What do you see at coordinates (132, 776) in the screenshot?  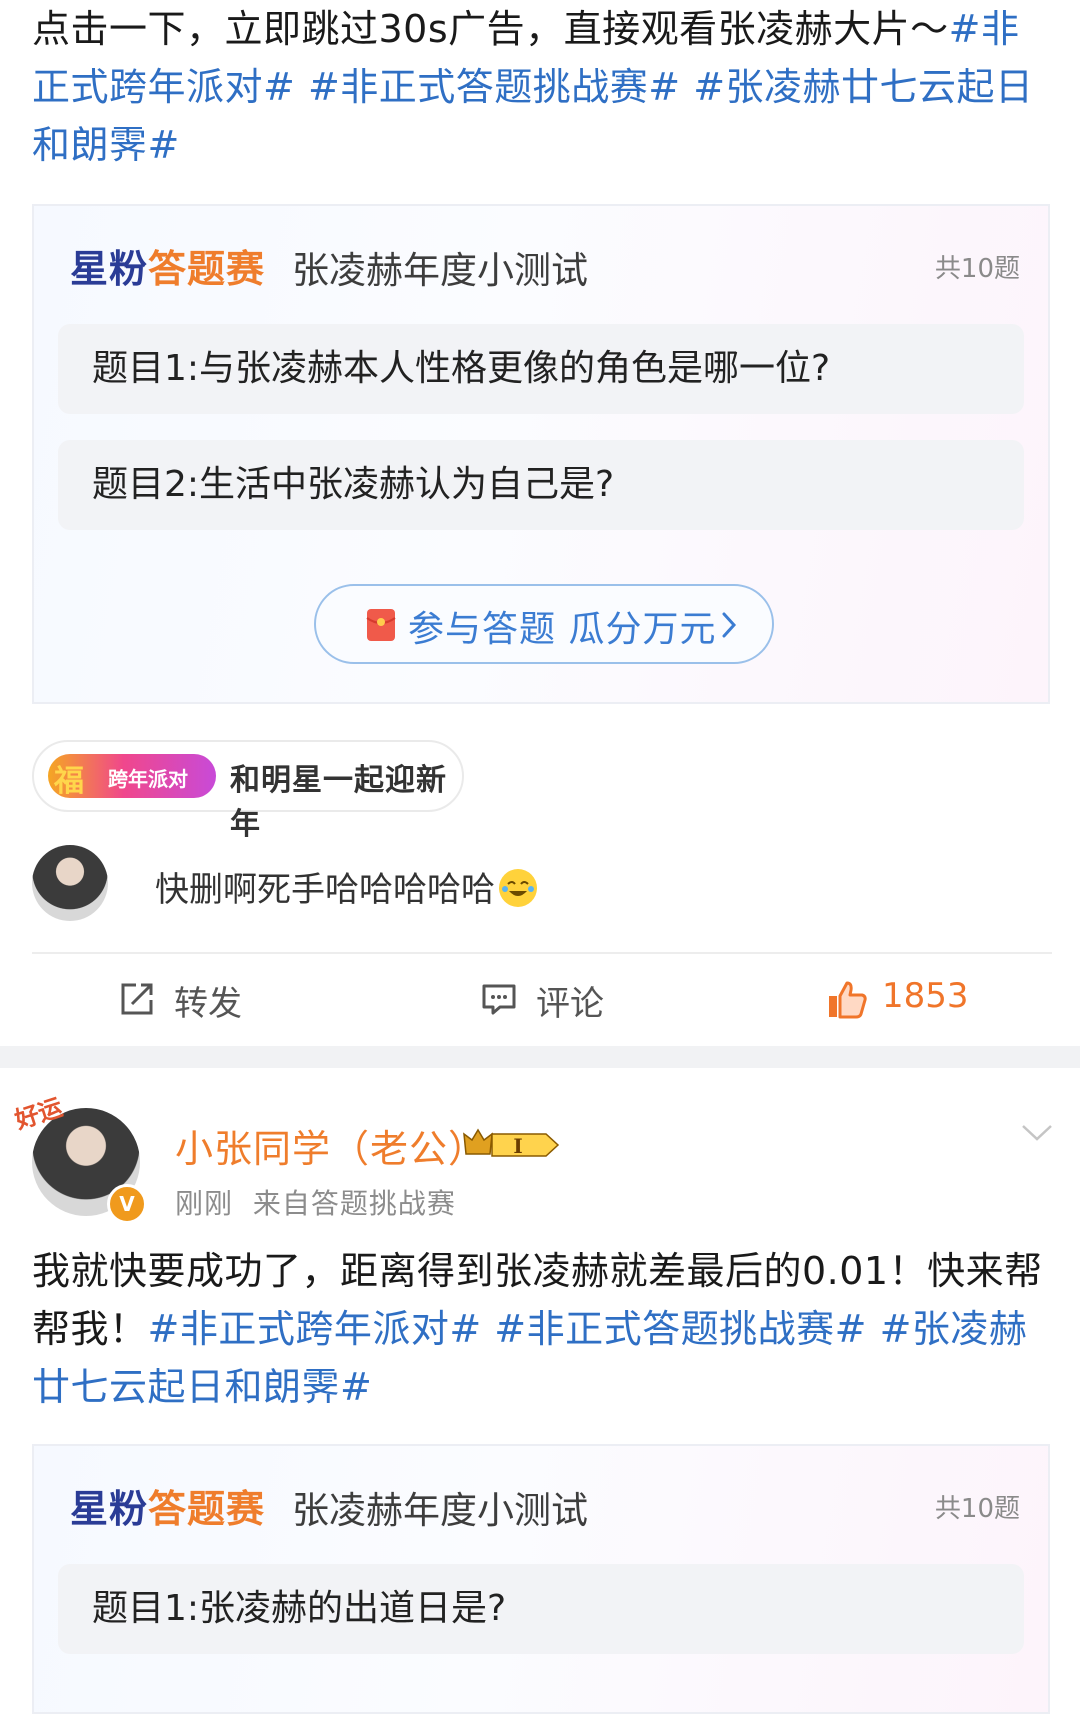 I see `new-year-party-badge: 福 跨年派对` at bounding box center [132, 776].